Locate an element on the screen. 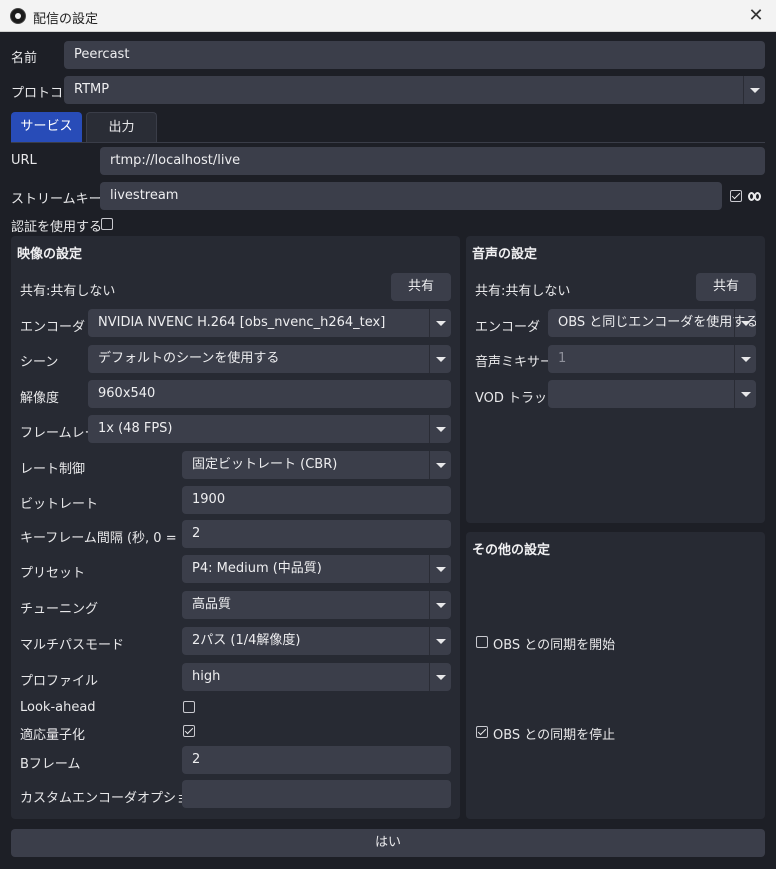 The width and height of the screenshot is (776, 869). sync-stop-label: OBS との同期を停止 is located at coordinates (554, 735).